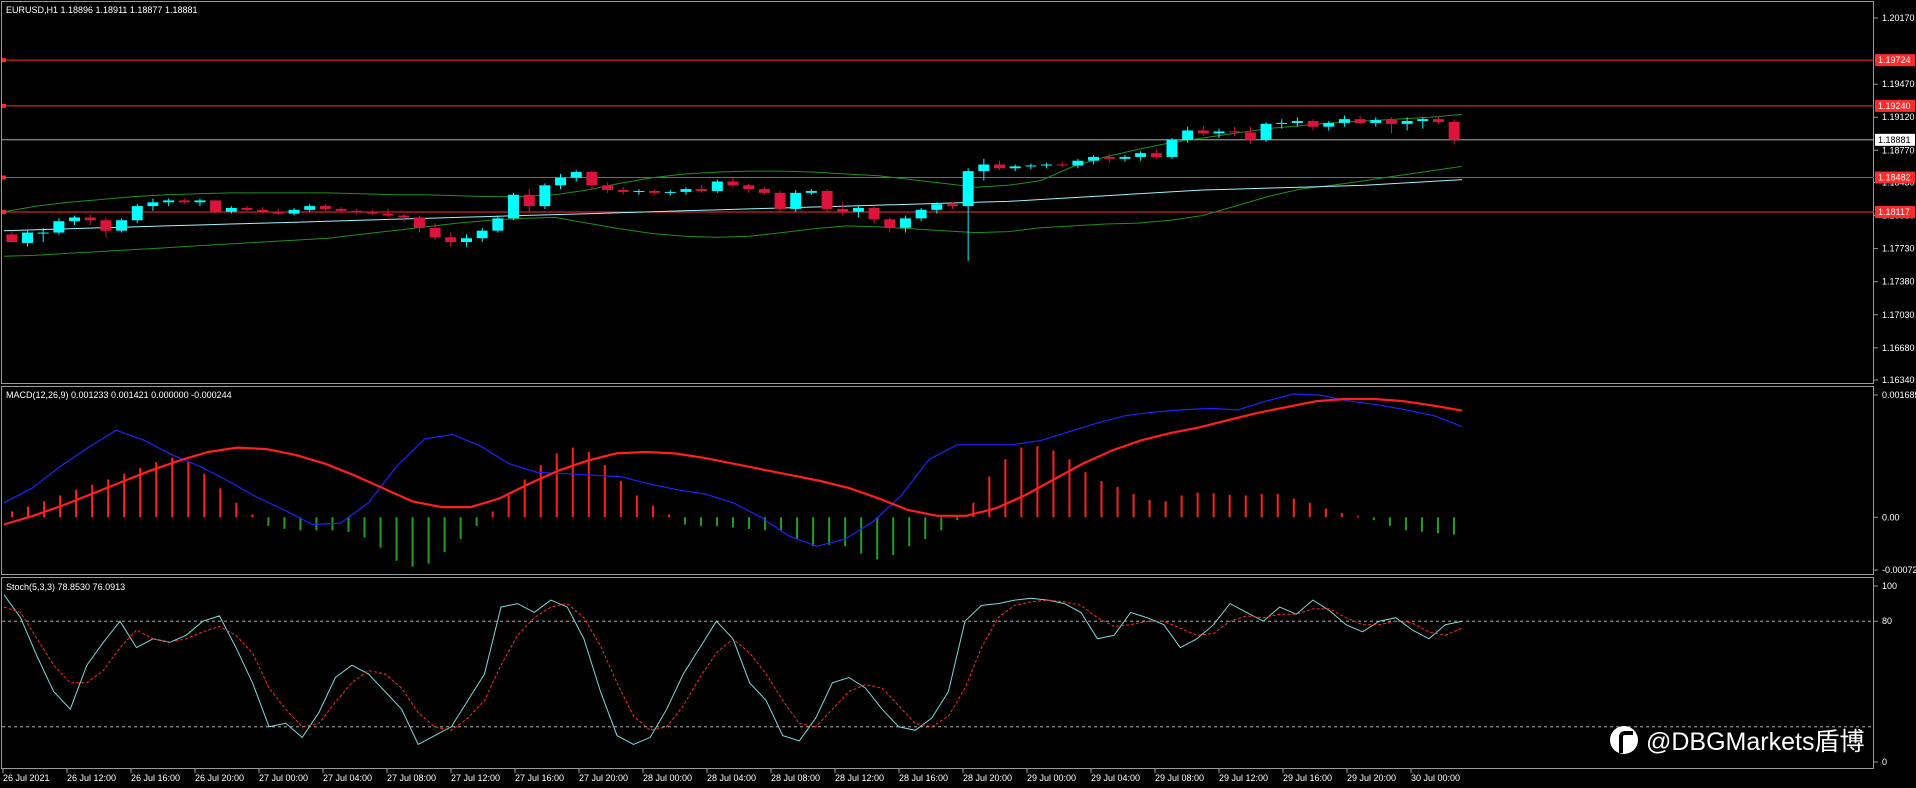  Describe the element at coordinates (1435, 778) in the screenshot. I see `time-tick-label: 30 Jul 00:00` at that location.